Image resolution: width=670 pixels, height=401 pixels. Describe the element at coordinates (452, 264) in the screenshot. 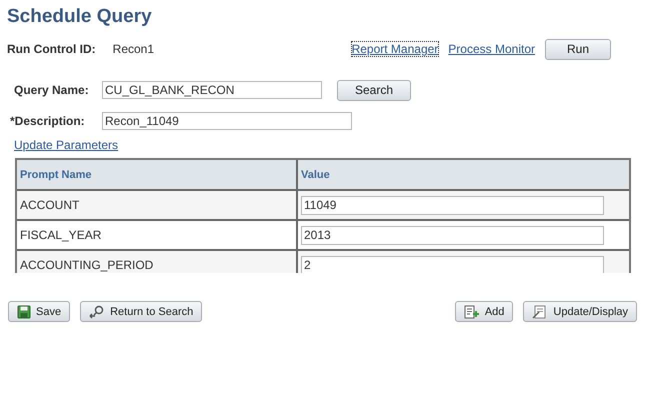

I see `input-field: 2` at that location.